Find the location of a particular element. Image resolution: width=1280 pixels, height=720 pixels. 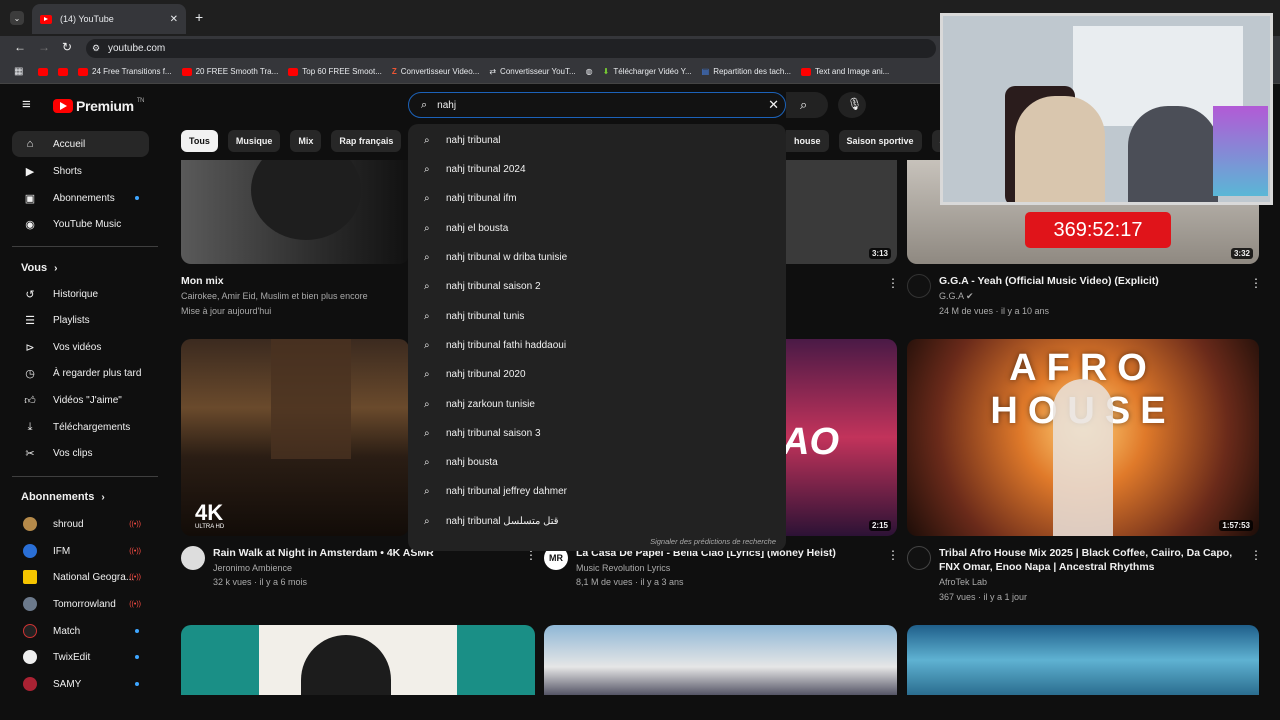

subscription-samy: SAMY is located at coordinates (80, 684).